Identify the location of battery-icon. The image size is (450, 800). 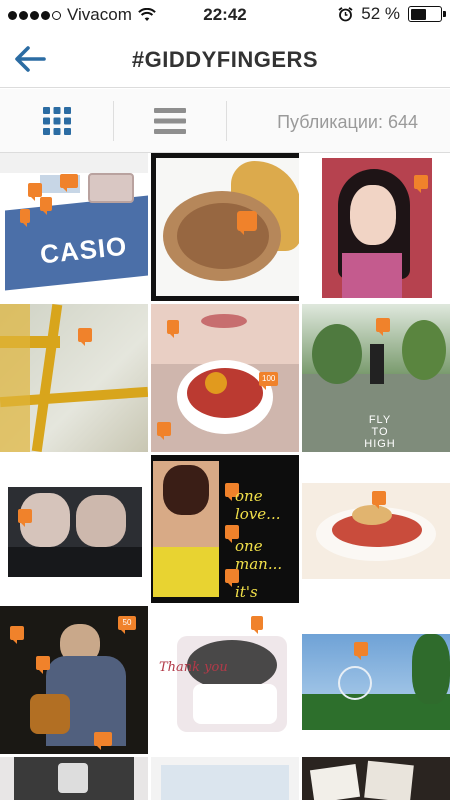
(427, 14).